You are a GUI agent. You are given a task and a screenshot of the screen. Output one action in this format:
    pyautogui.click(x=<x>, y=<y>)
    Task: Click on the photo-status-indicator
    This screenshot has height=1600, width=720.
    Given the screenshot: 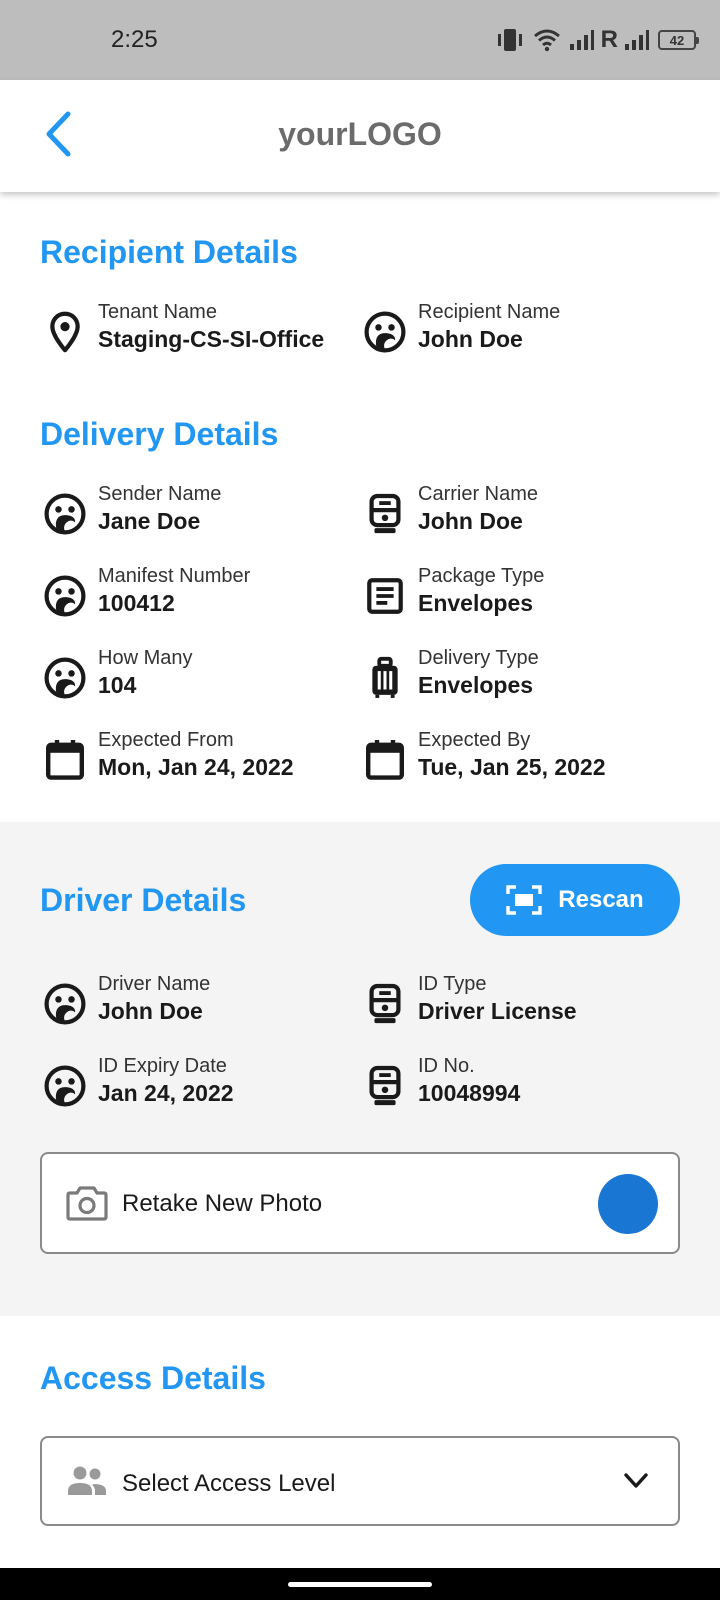 What is the action you would take?
    pyautogui.click(x=628, y=1204)
    